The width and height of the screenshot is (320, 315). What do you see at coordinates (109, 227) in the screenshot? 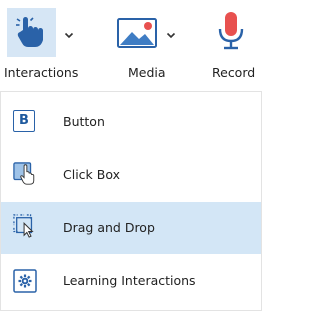
I see `menu-item-label: Drag and Drop` at bounding box center [109, 227].